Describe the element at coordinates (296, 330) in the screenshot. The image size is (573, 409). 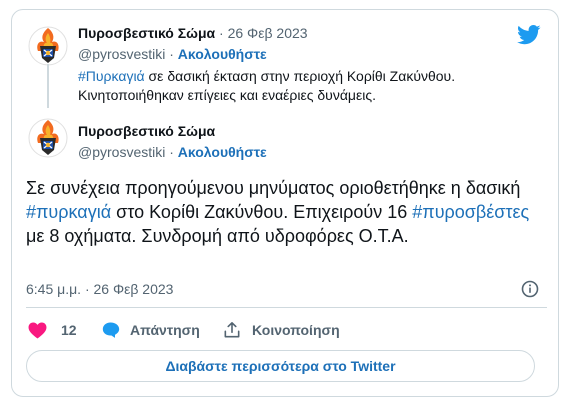
I see `share-label: Κοινοποίηση` at that location.